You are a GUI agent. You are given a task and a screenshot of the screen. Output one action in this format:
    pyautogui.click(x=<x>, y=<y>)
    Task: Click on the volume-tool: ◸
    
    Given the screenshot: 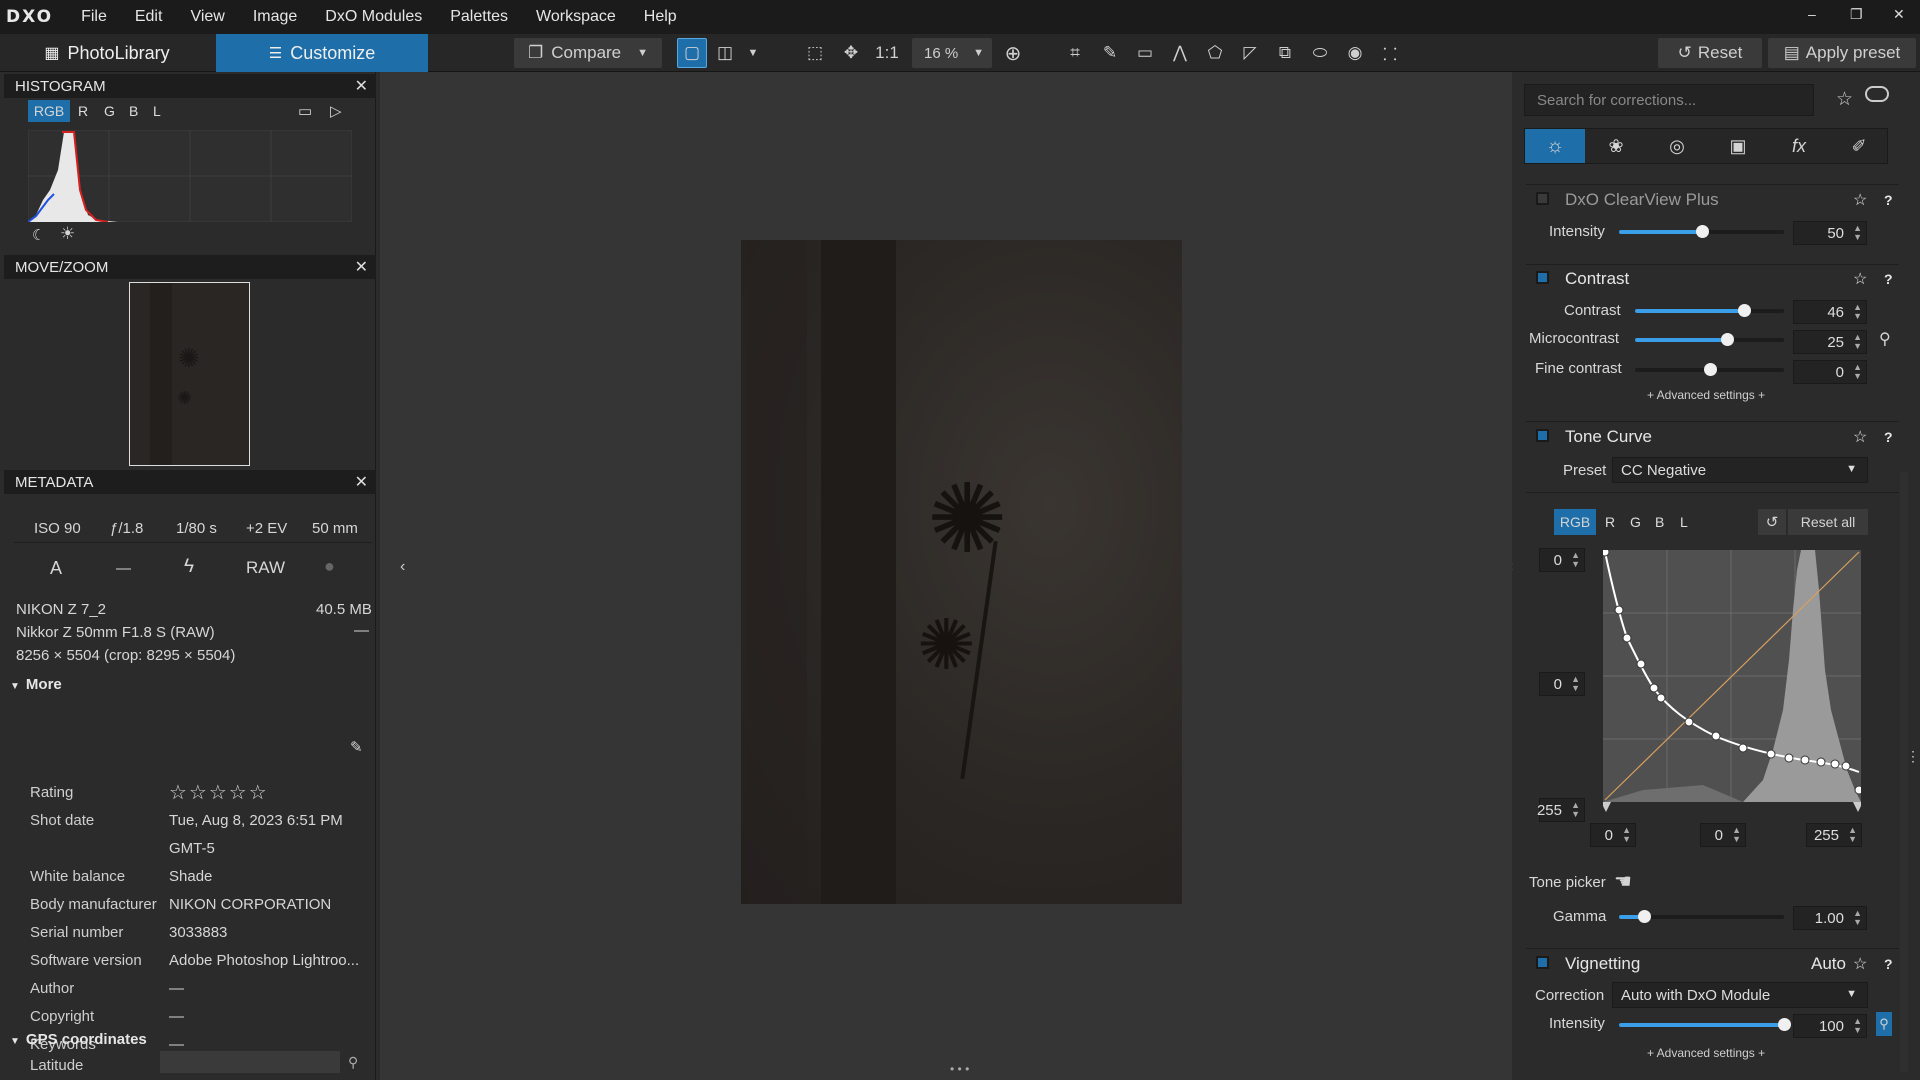 What is the action you would take?
    pyautogui.click(x=1250, y=53)
    